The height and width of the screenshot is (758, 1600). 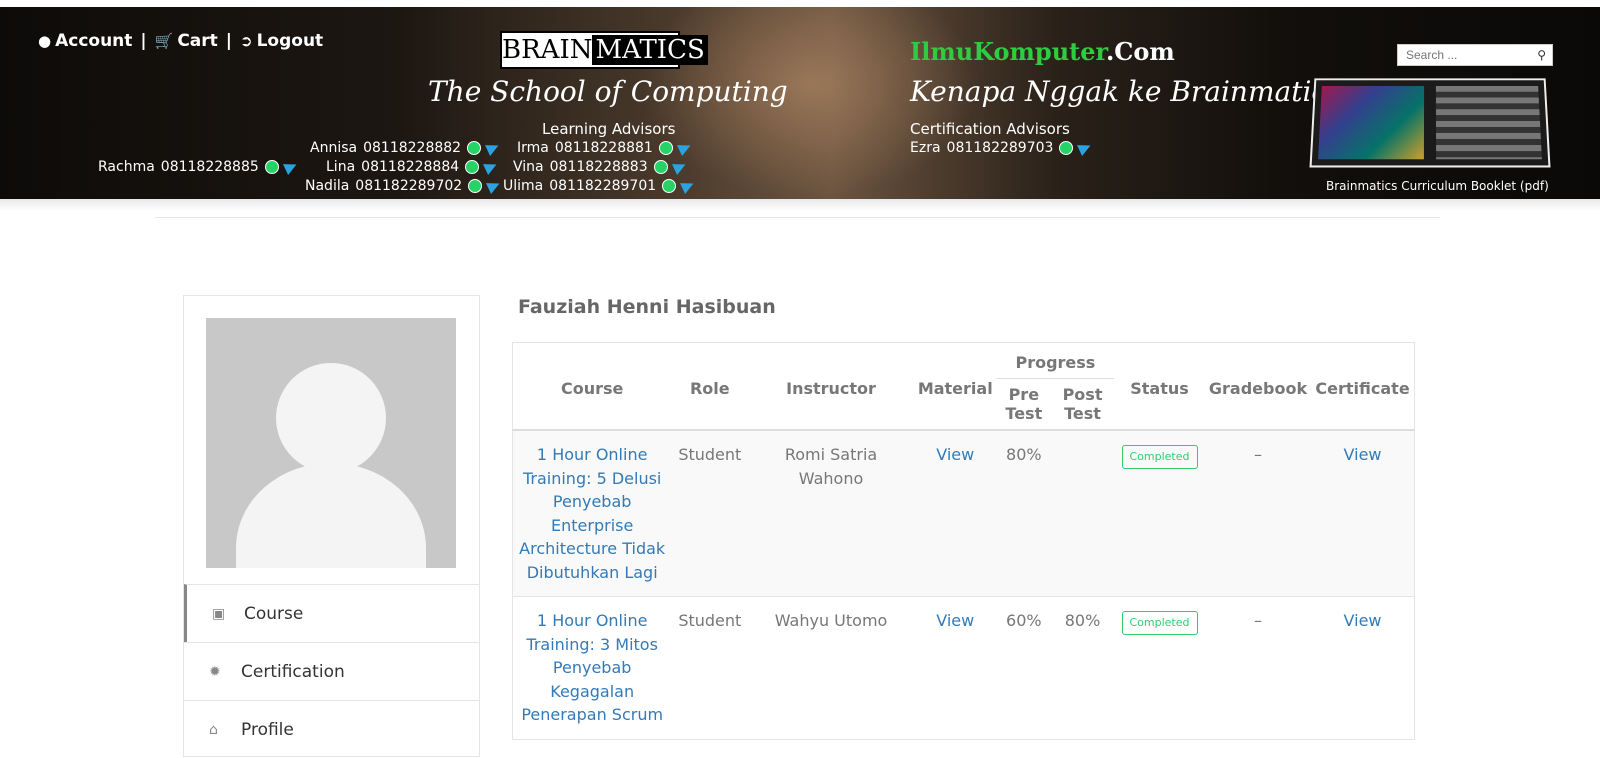 What do you see at coordinates (1159, 457) in the screenshot?
I see `status-badge: Completed` at bounding box center [1159, 457].